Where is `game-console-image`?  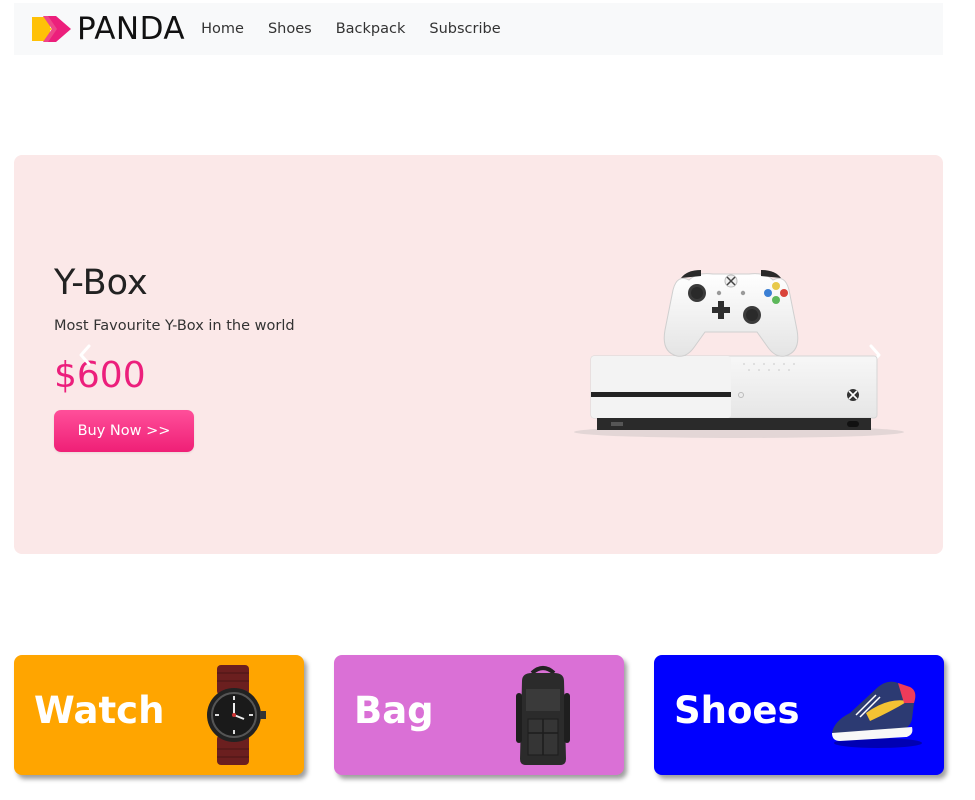 game-console-image is located at coordinates (739, 354).